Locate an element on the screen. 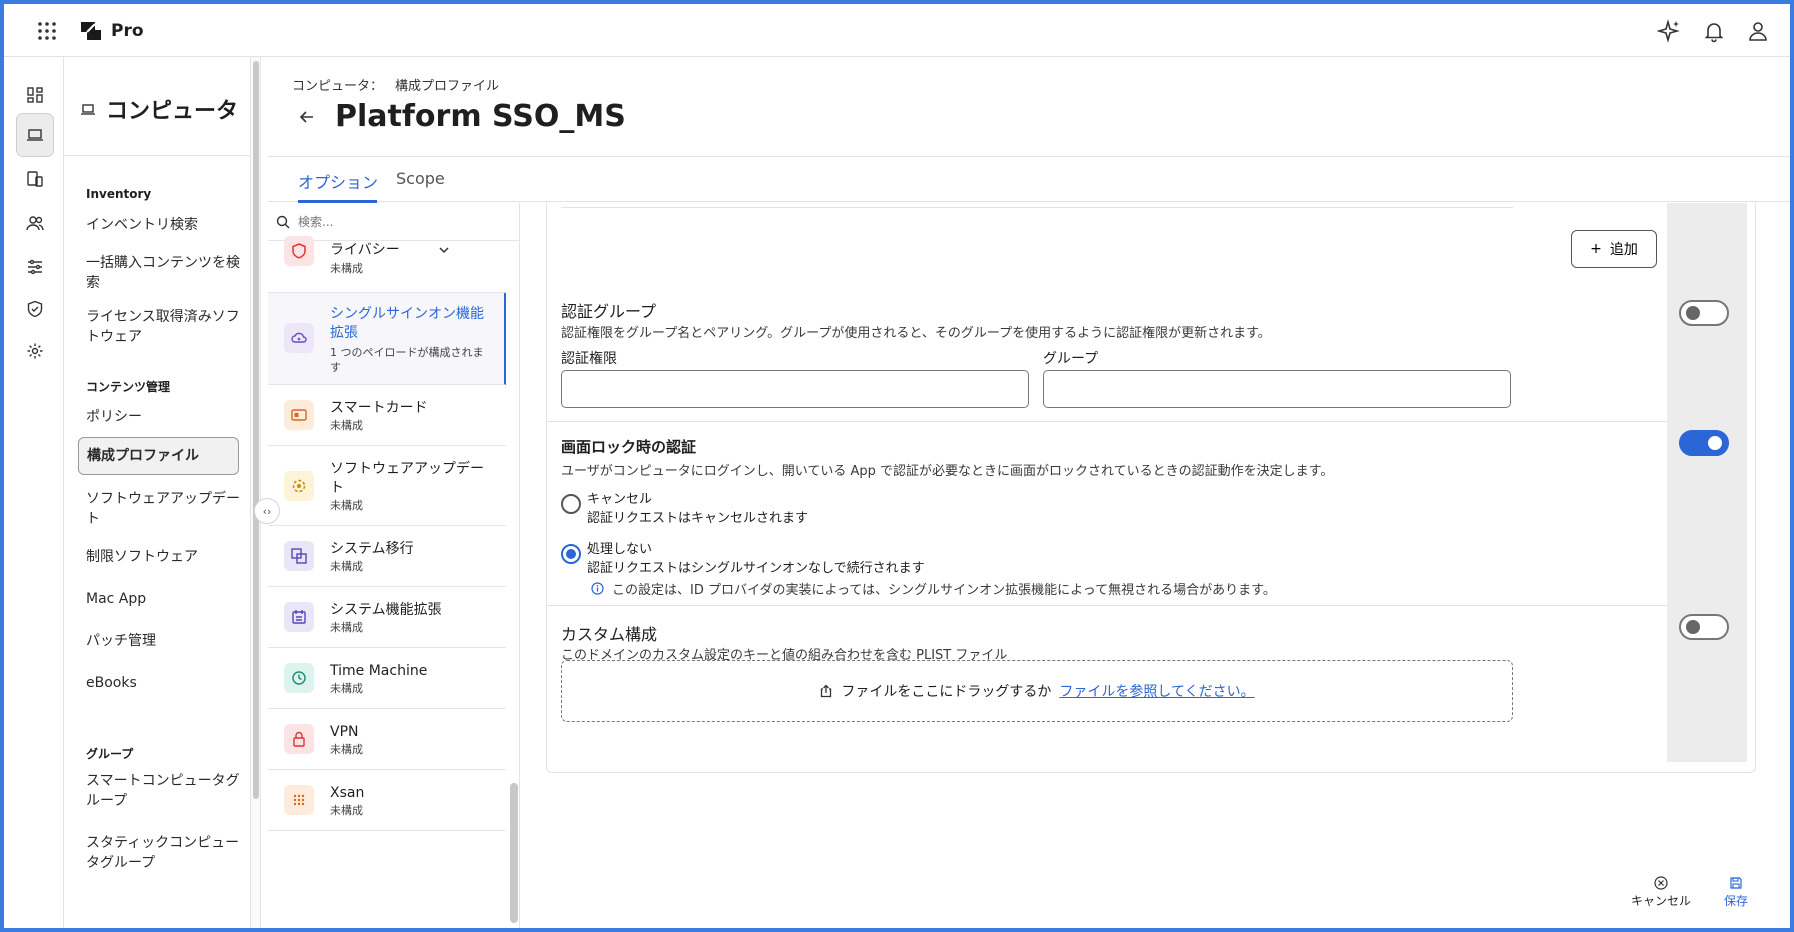 This screenshot has height=932, width=1794. browse-file-link: ファイルを参照してください。 is located at coordinates (1156, 691).